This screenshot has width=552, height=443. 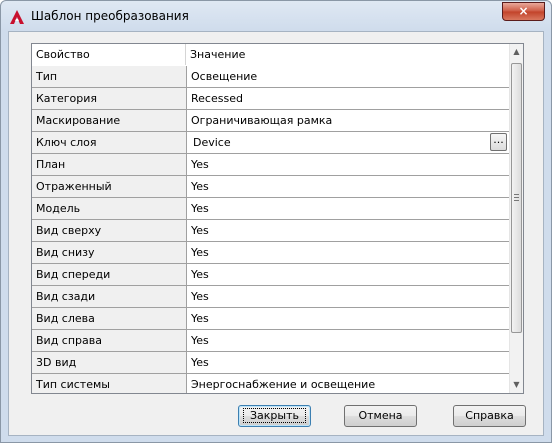 I want to click on property-value: Ограничивающая рамка, so click(x=348, y=121).